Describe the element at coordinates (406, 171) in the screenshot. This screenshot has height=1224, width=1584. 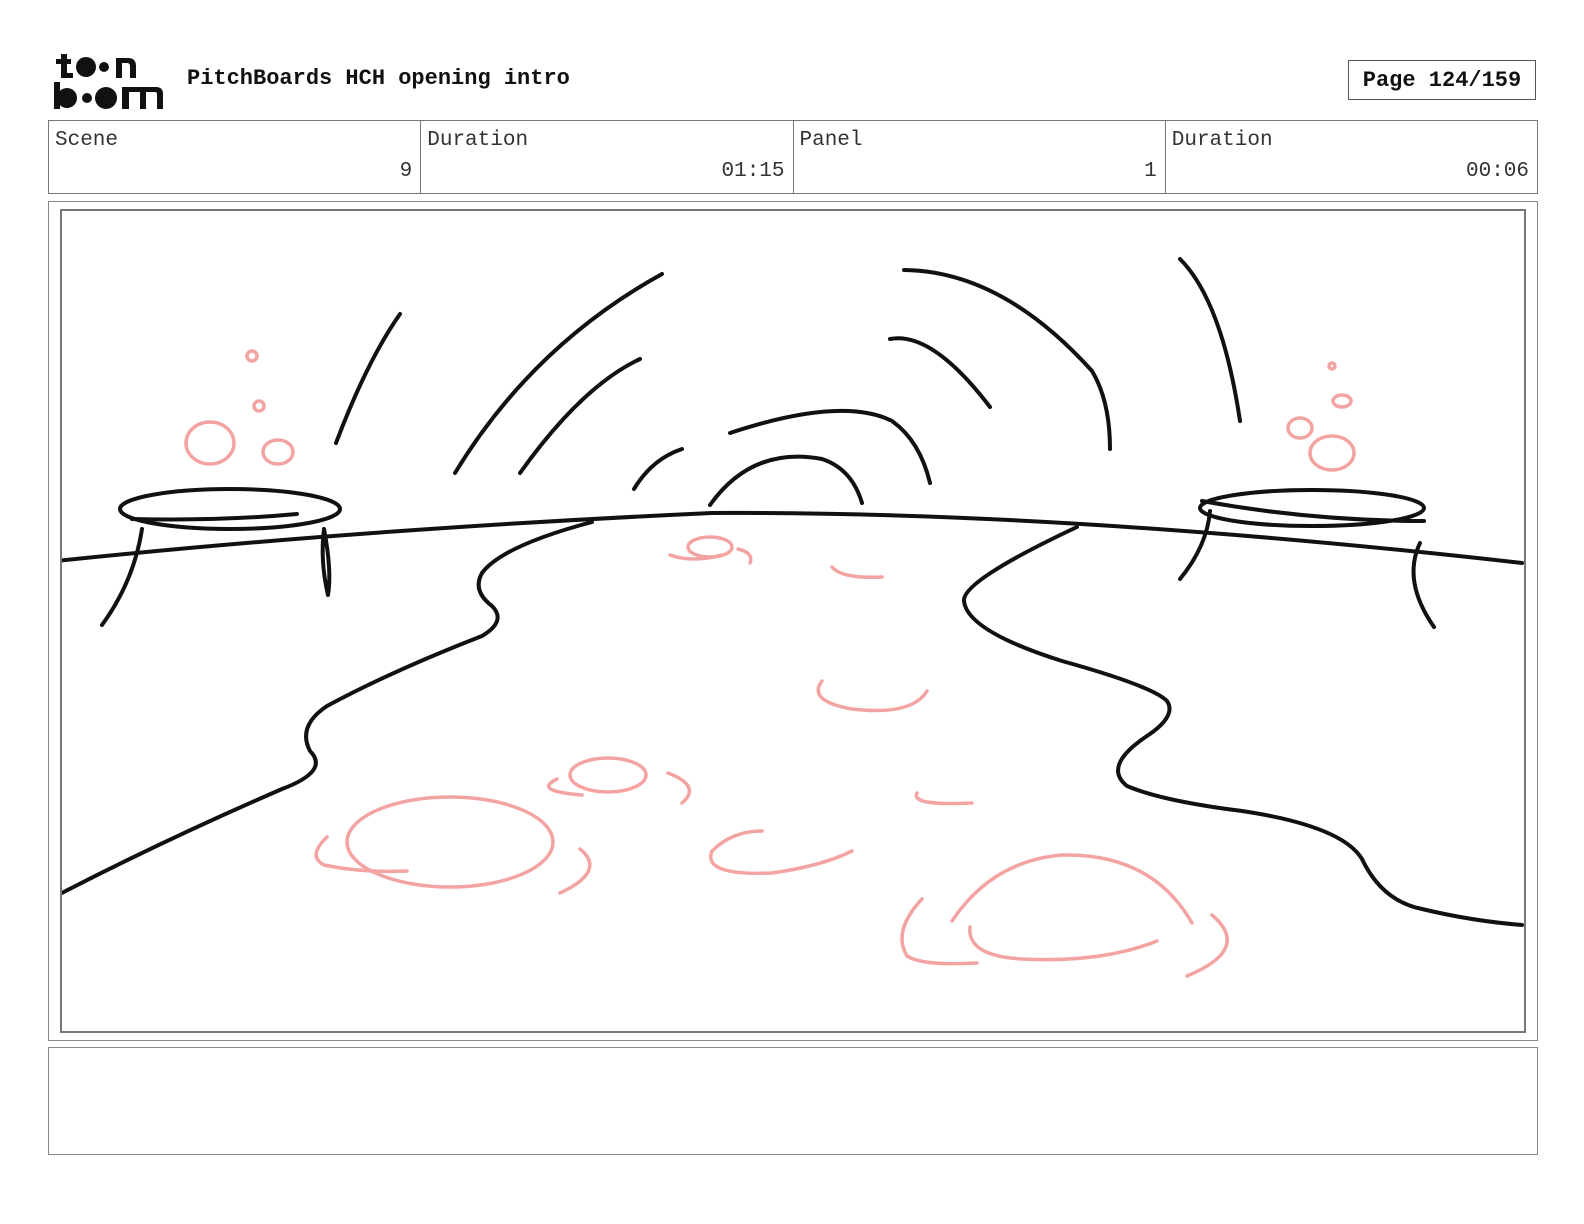
I see `scene-value: 9` at that location.